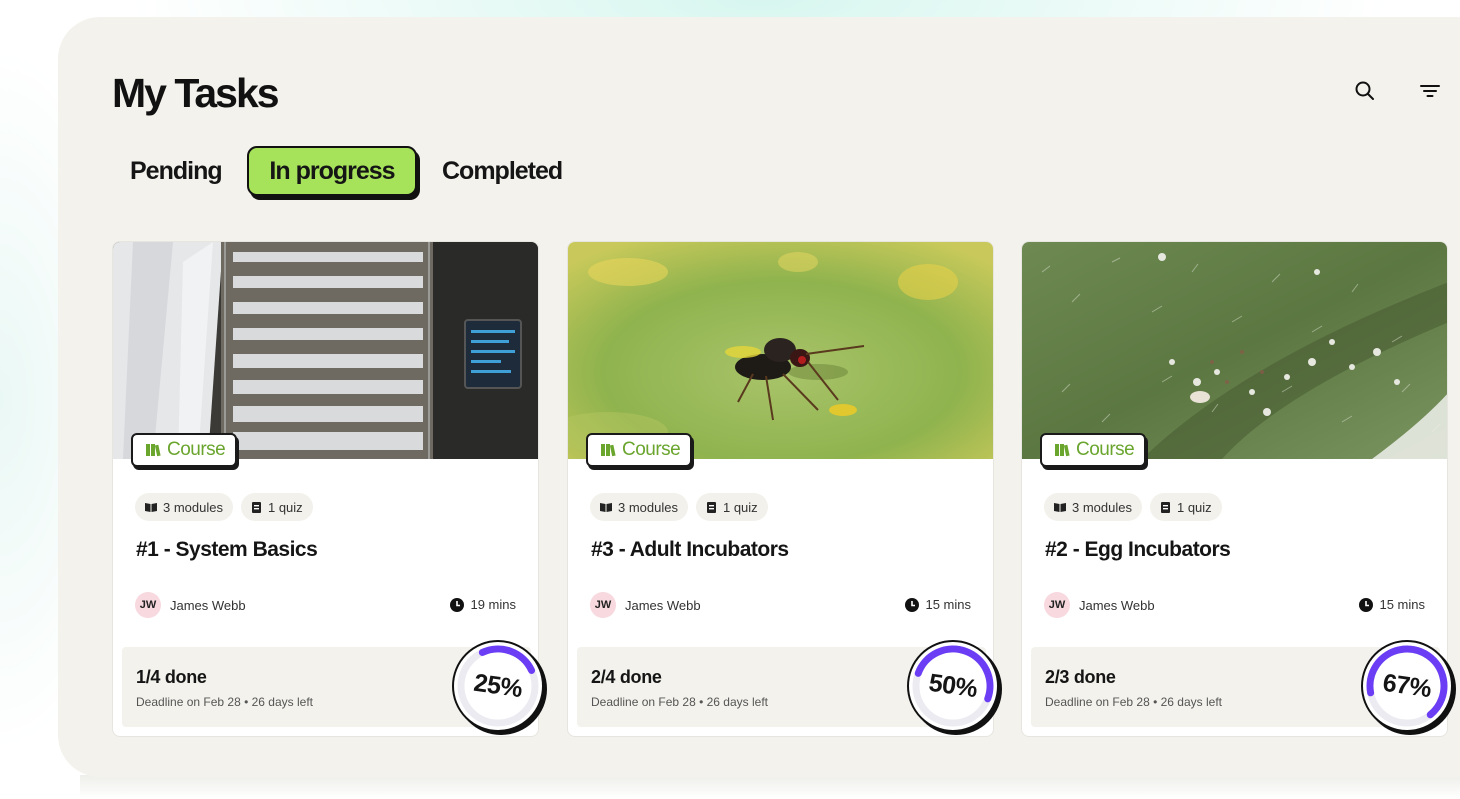  Describe the element at coordinates (176, 171) in the screenshot. I see `tab-pending: Pending` at that location.